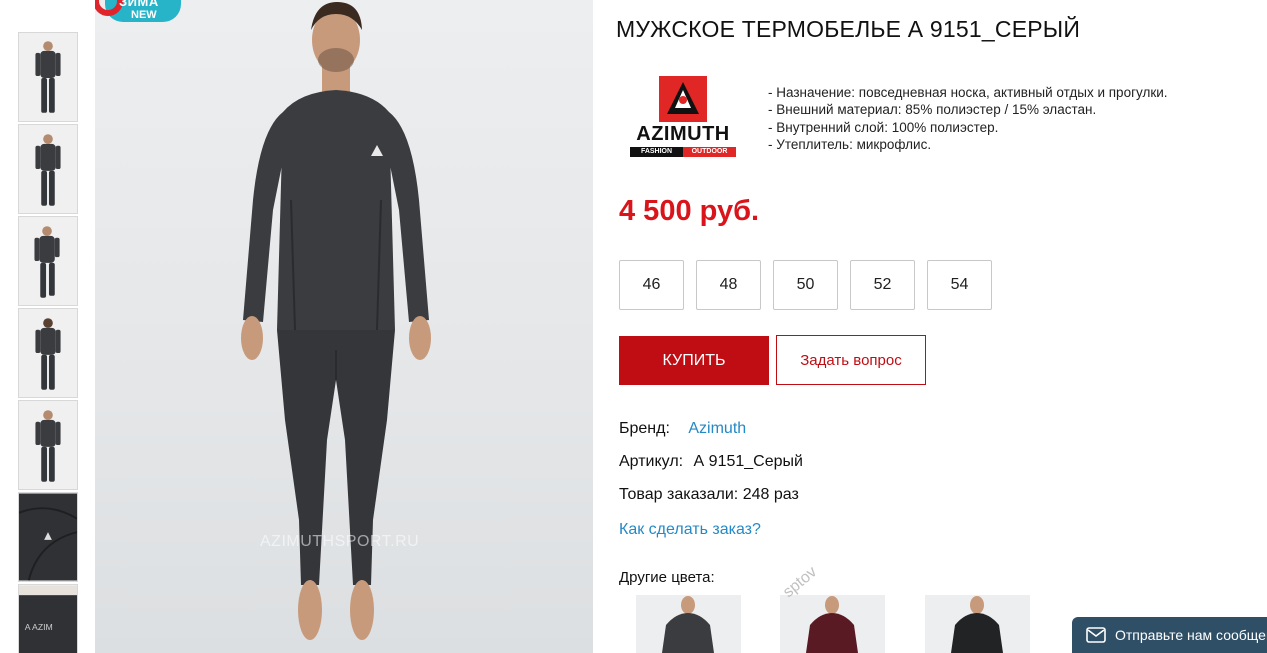 The height and width of the screenshot is (653, 1267). I want to click on thumbnail-7: A AZIM, so click(48, 618).